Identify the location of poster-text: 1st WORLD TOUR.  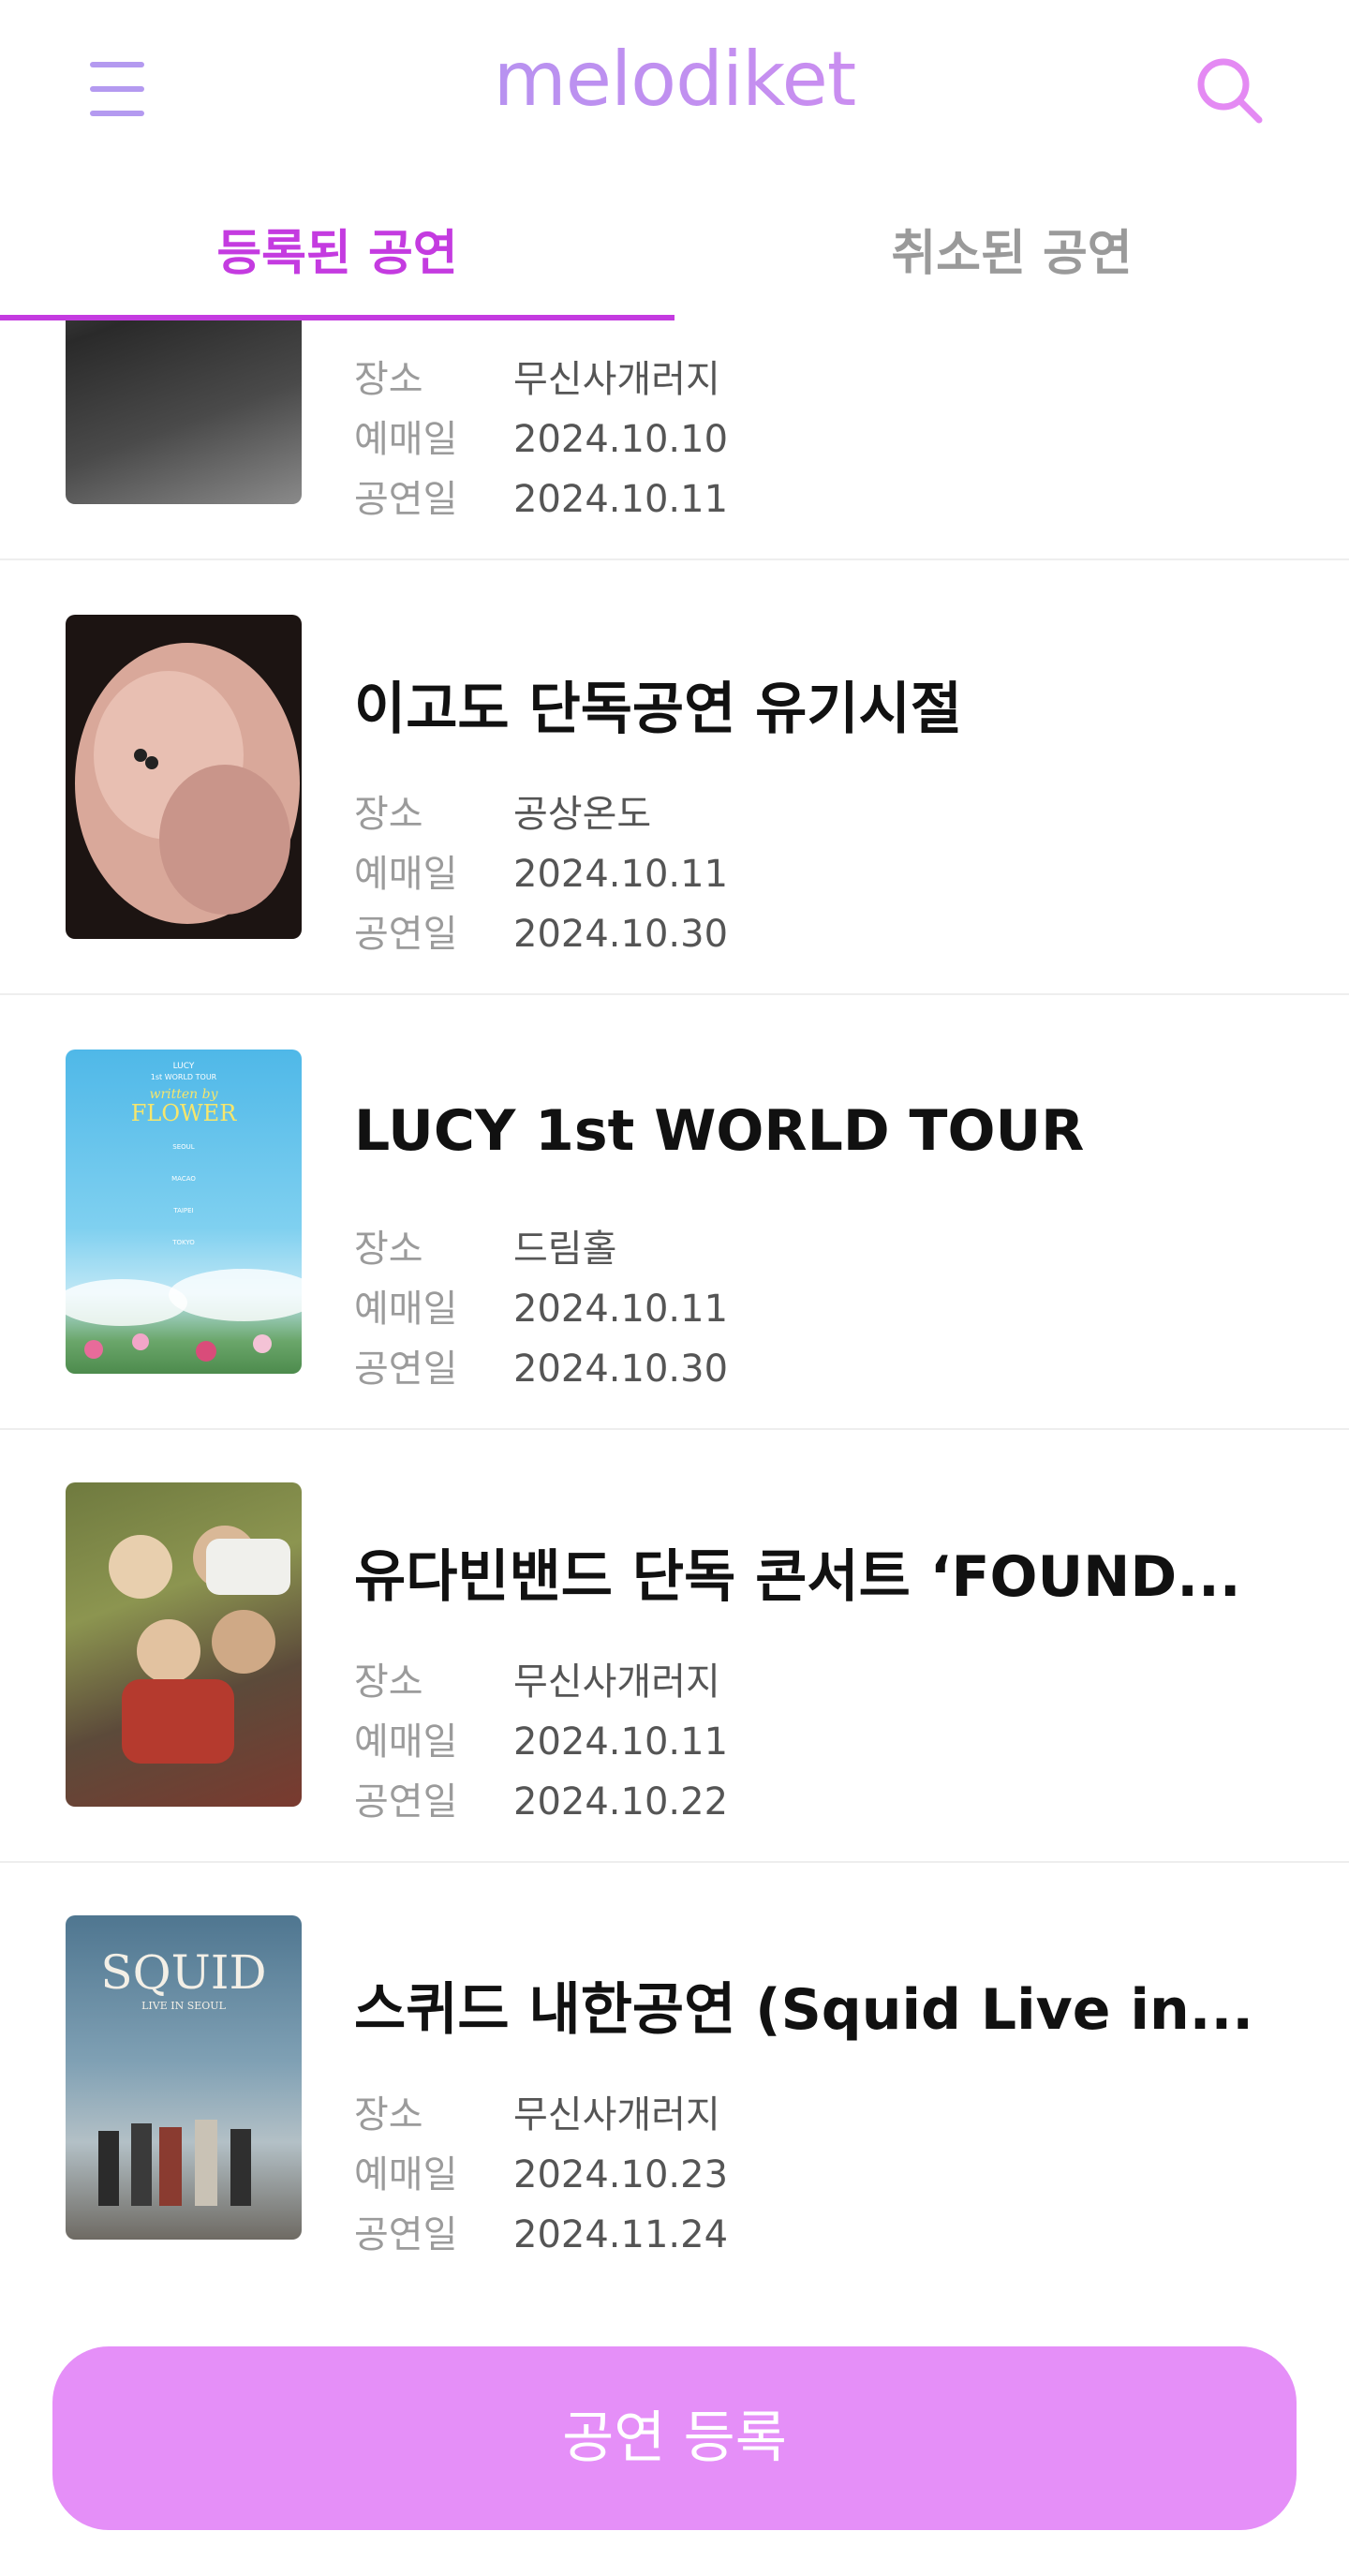
(184, 1077).